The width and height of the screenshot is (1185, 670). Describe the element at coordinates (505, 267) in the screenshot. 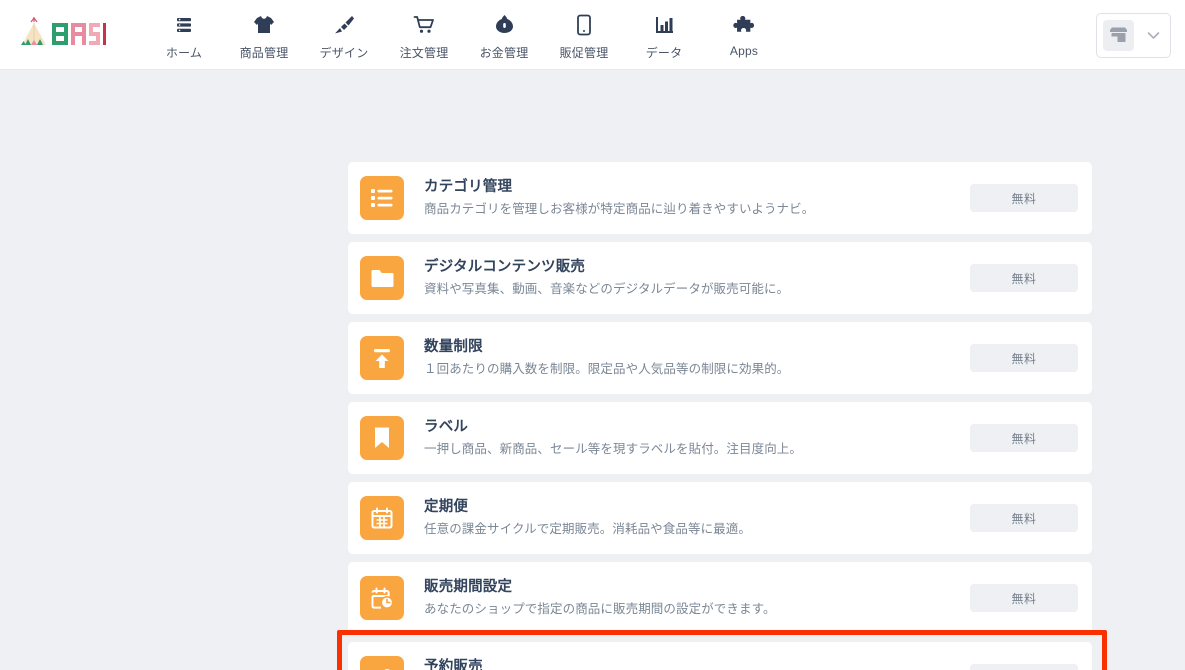

I see `app-title: デジタルコンテンツ販売` at that location.